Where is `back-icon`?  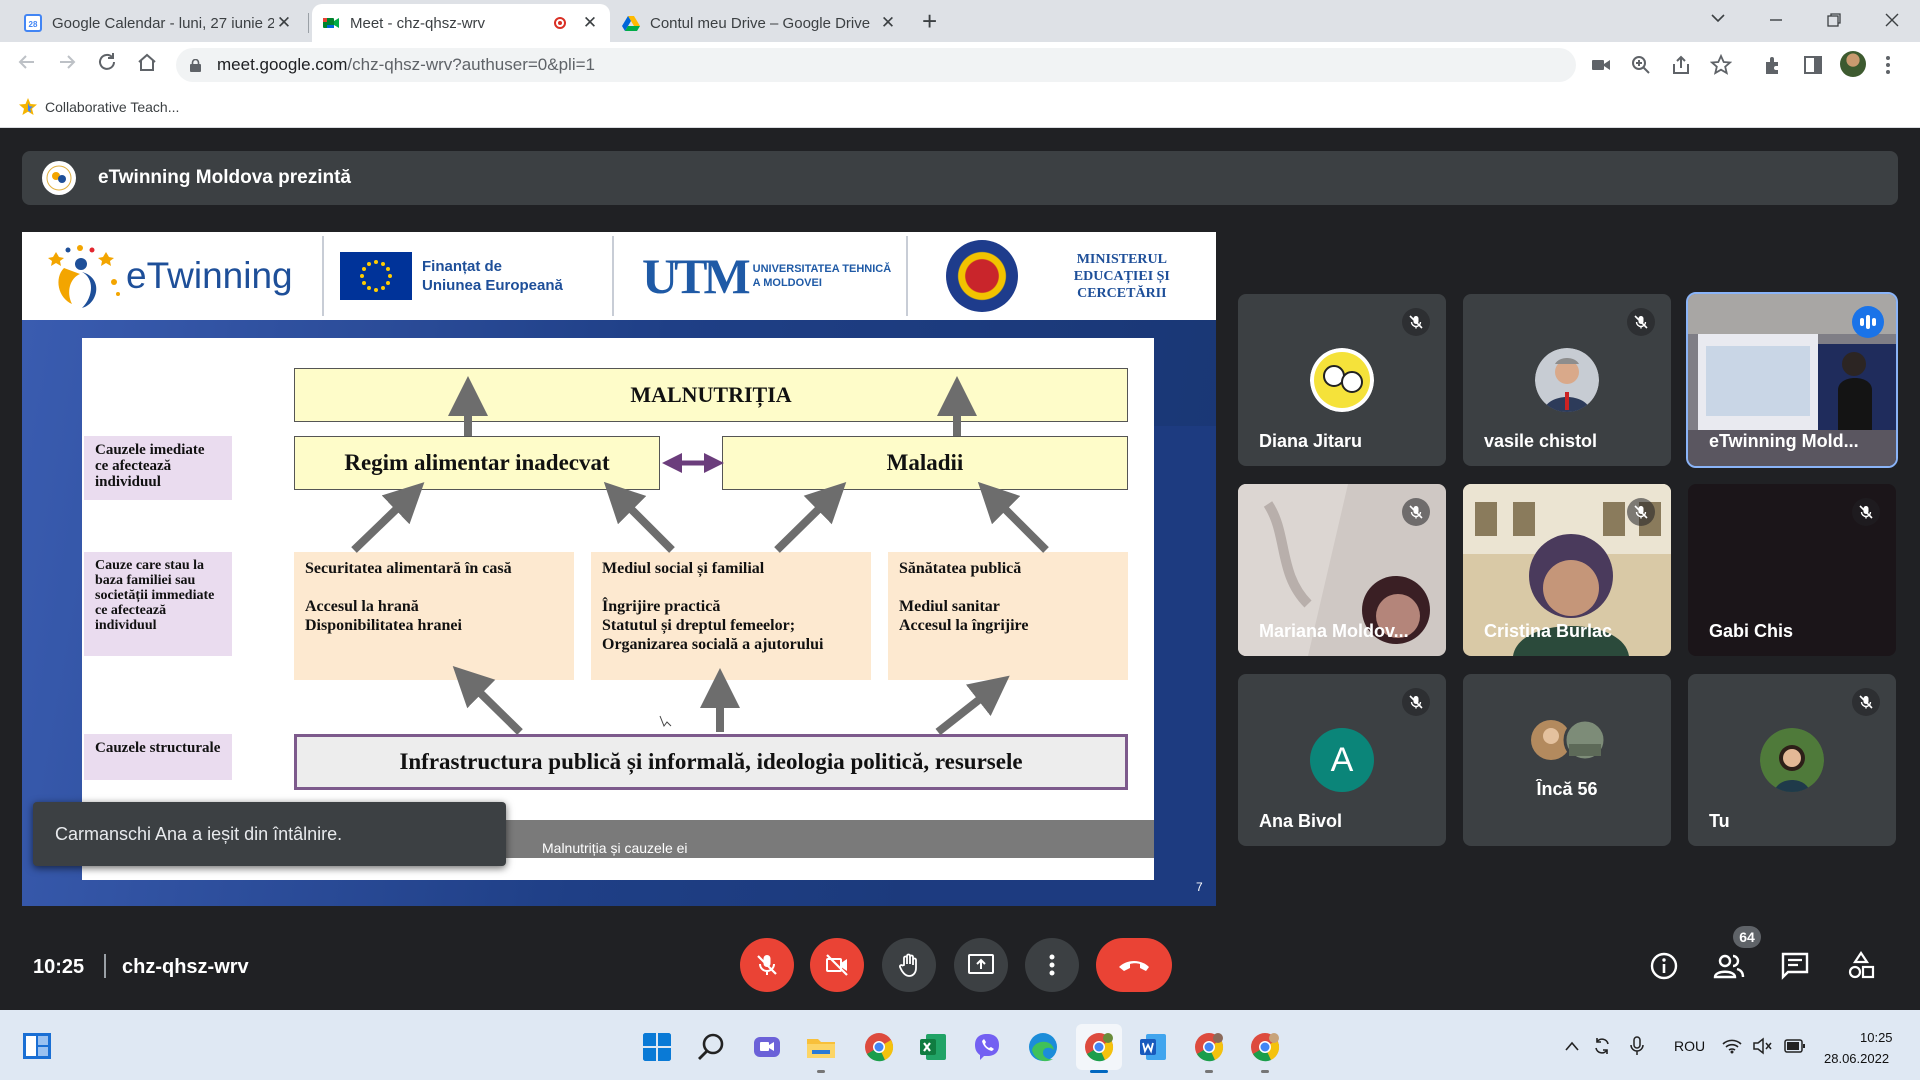
back-icon is located at coordinates (27, 62).